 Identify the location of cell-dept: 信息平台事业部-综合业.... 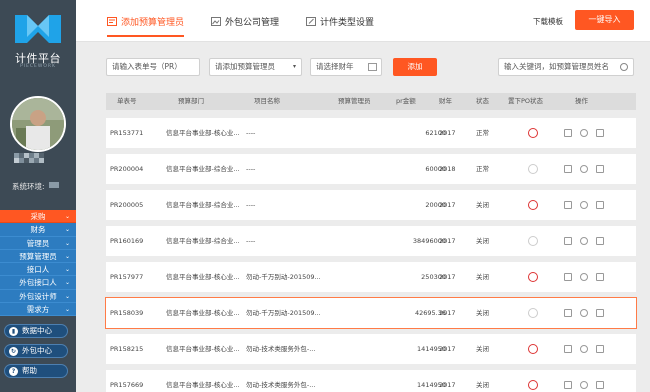
(203, 205).